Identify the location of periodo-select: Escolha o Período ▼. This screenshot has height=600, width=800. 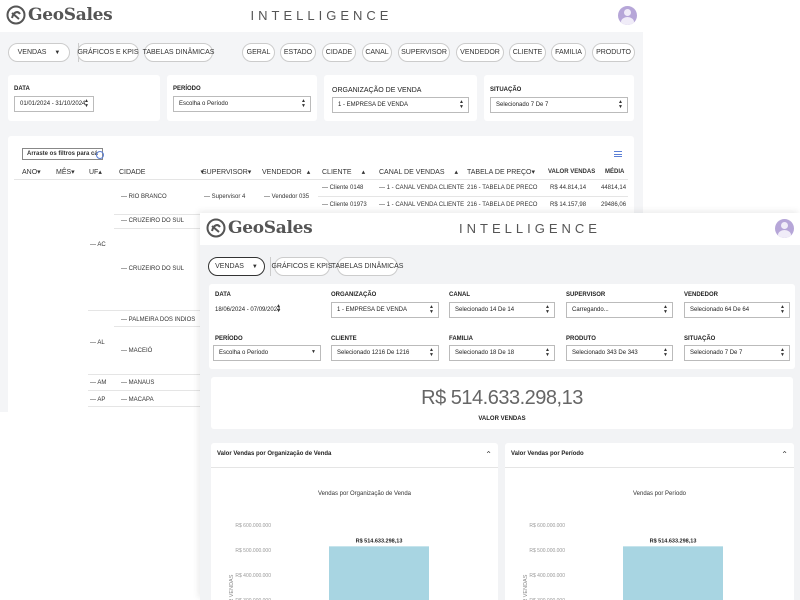
(267, 353).